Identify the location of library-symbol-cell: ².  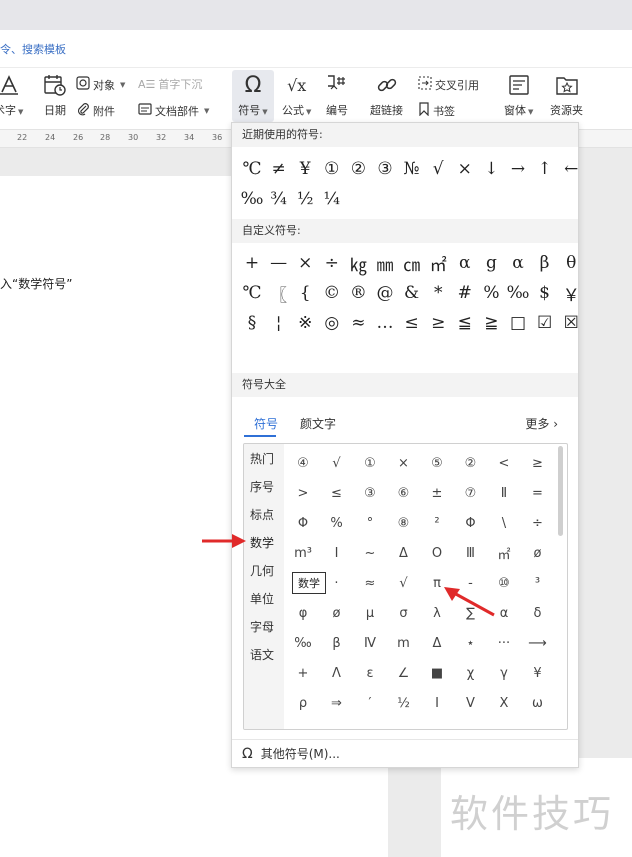
(437, 523).